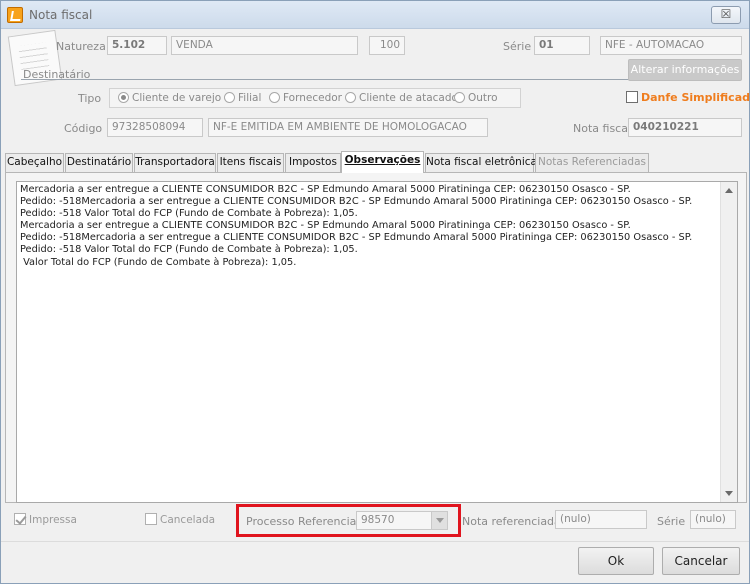 This screenshot has height=584, width=750. Describe the element at coordinates (387, 45) in the screenshot. I see `natureza-num-field: 100` at that location.